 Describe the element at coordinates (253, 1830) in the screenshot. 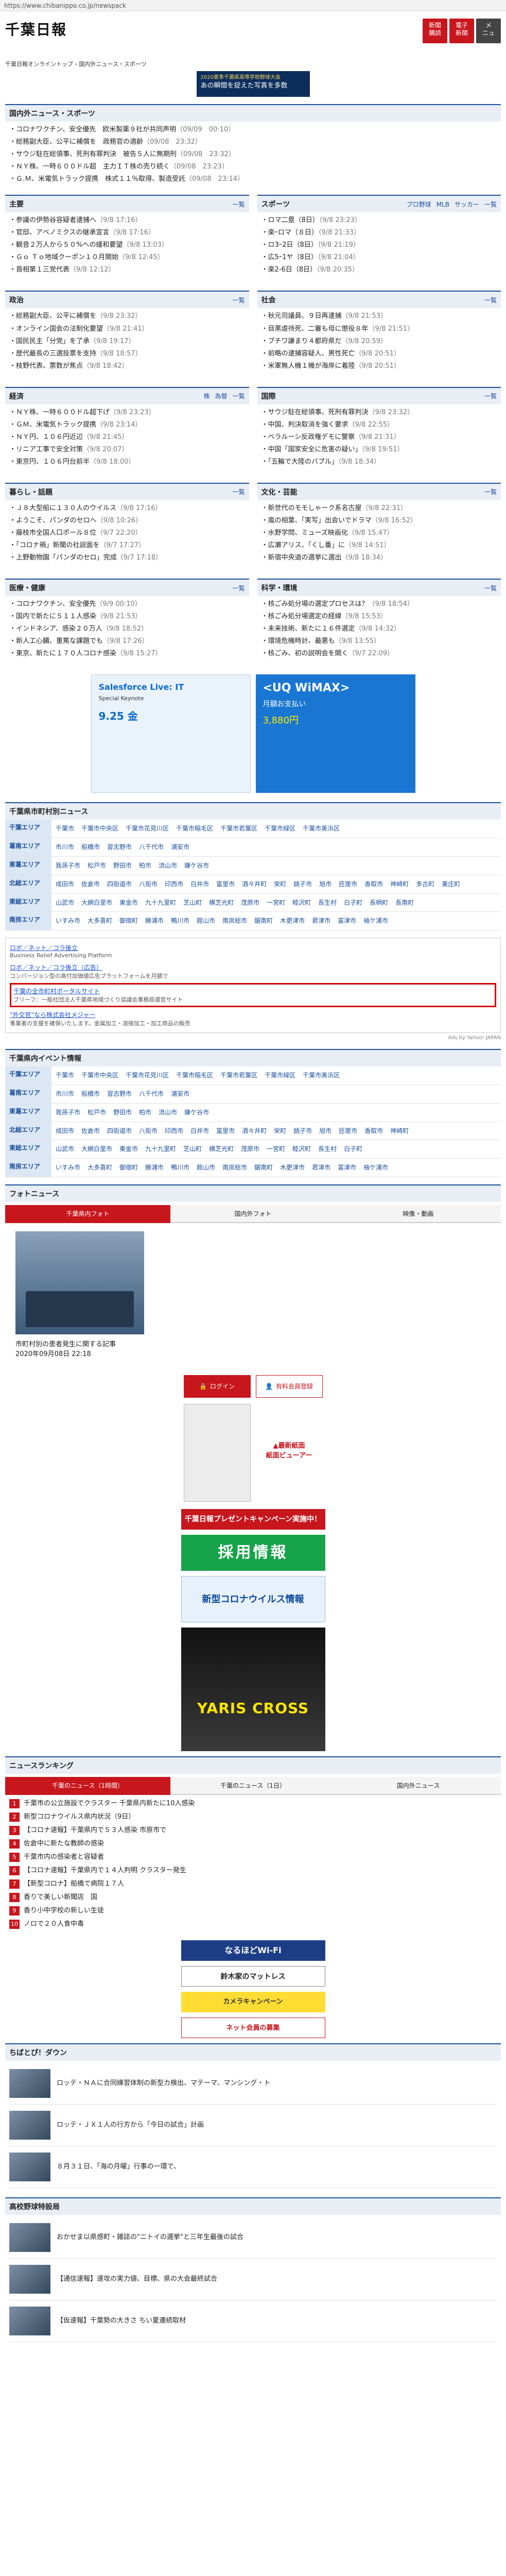

I see `ranking-item: 3 【コロナ速報】千葉県内で５３人感染 市原市で` at that location.